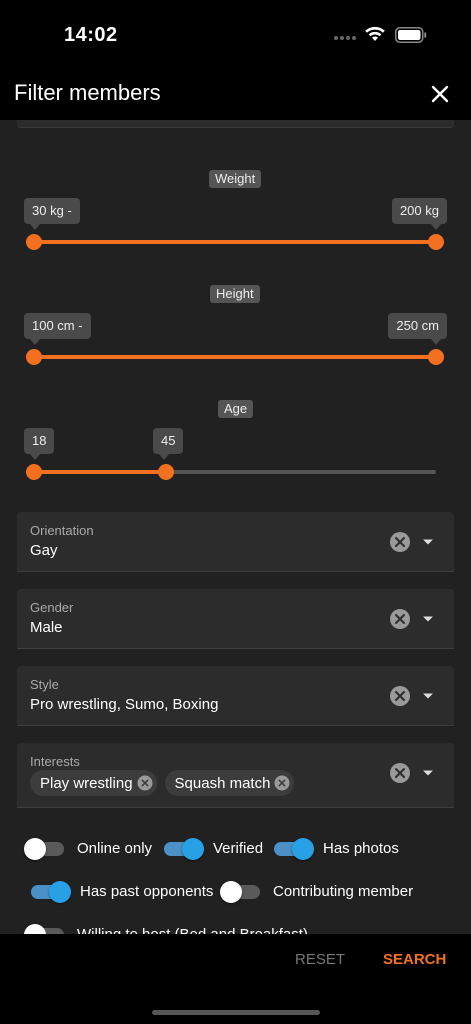 The width and height of the screenshot is (471, 1024). I want to click on online-only-toggle: Online only, so click(88, 848).